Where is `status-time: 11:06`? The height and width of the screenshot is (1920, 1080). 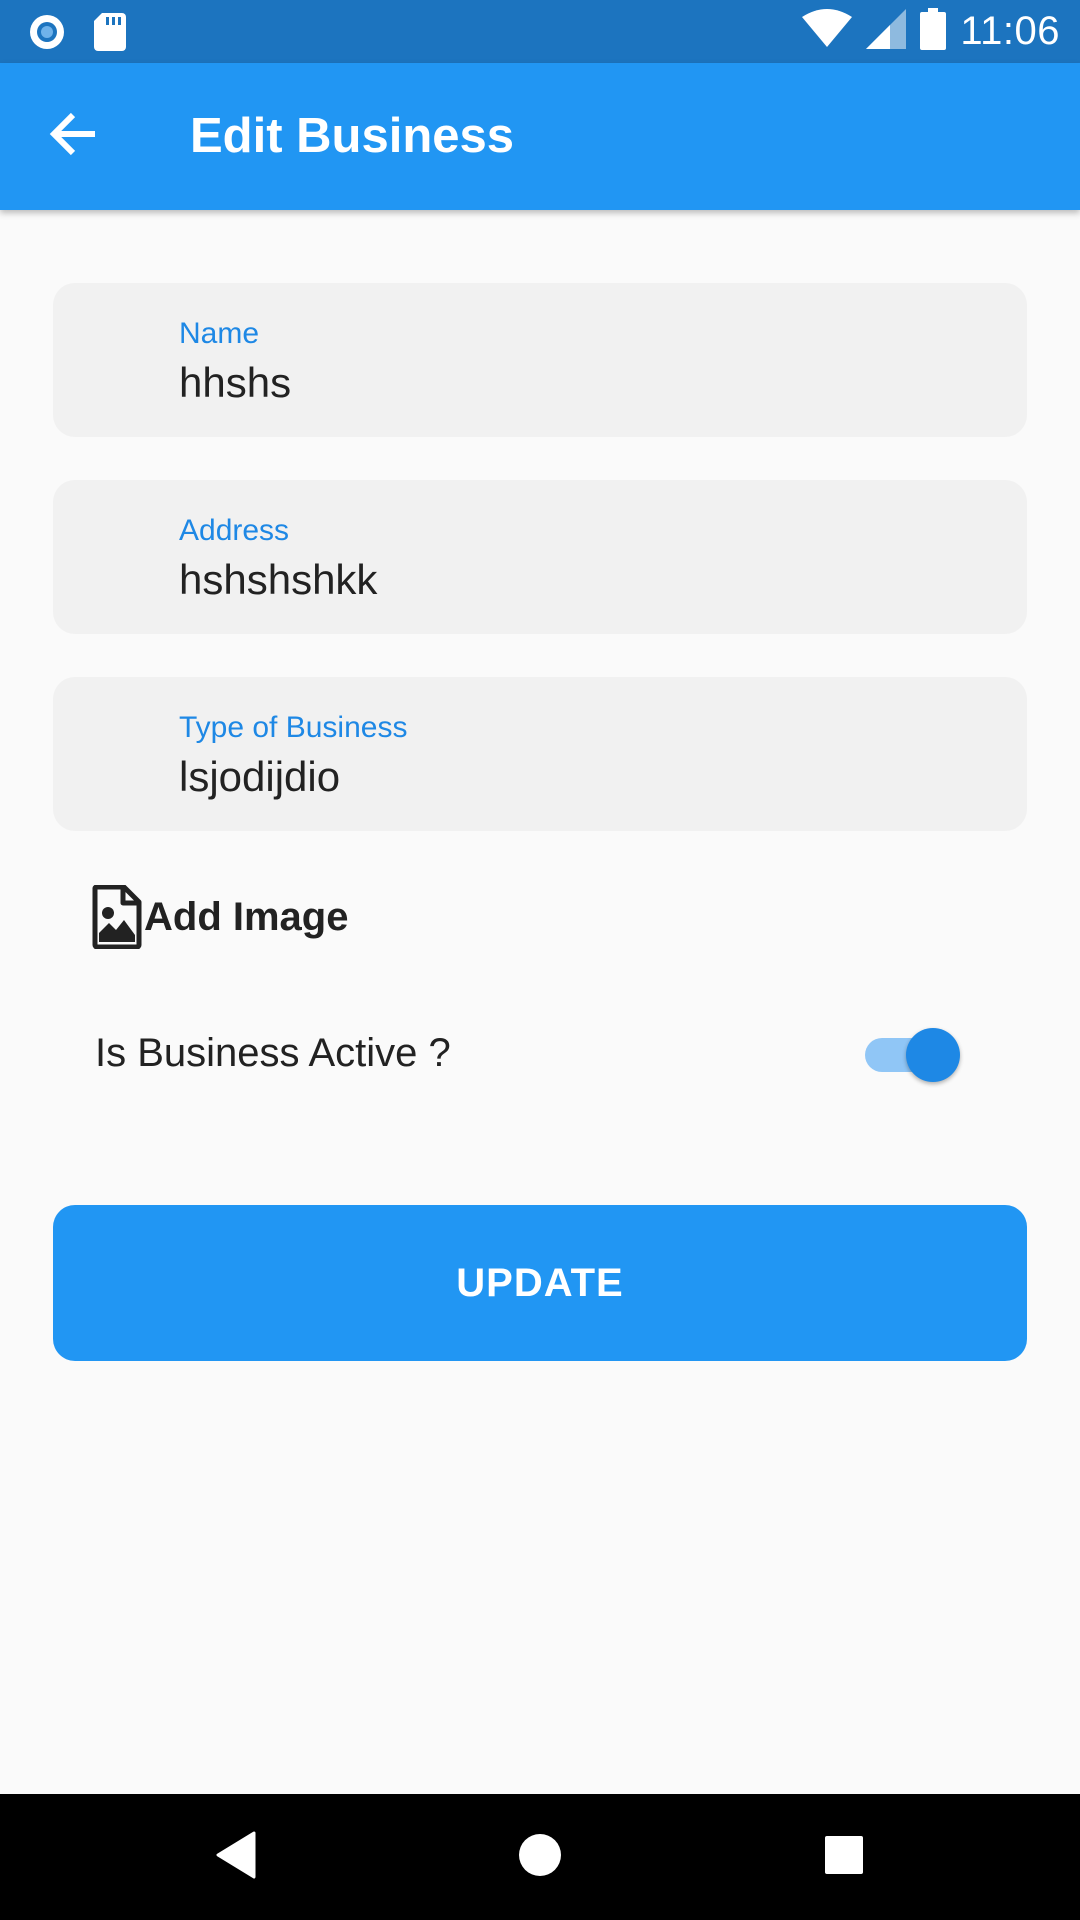
status-time: 11:06 is located at coordinates (1010, 31).